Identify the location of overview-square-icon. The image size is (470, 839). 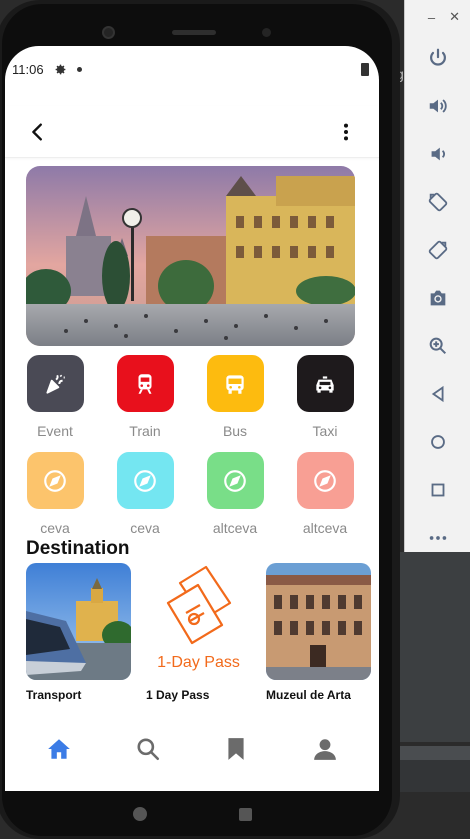
(437, 490).